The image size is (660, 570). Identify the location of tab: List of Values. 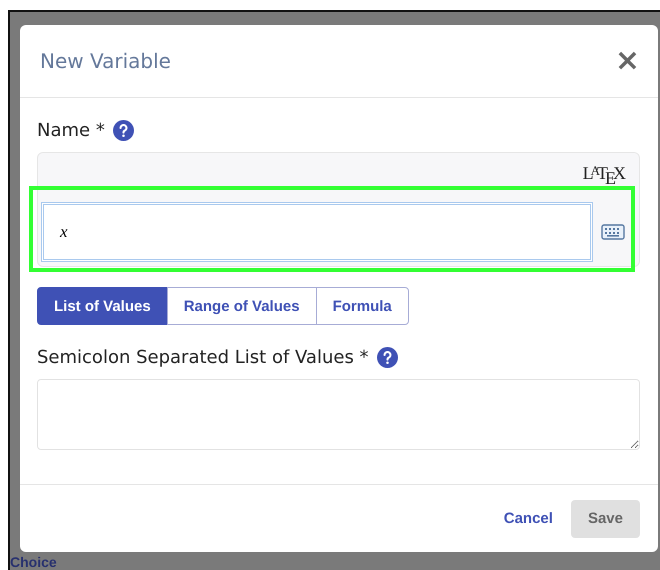
(102, 306).